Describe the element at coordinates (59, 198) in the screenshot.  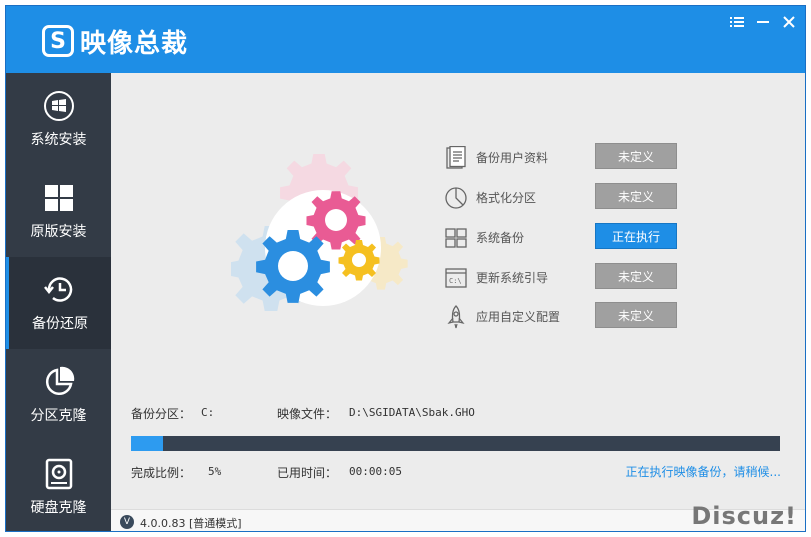
I see `windows-tiles-icon` at that location.